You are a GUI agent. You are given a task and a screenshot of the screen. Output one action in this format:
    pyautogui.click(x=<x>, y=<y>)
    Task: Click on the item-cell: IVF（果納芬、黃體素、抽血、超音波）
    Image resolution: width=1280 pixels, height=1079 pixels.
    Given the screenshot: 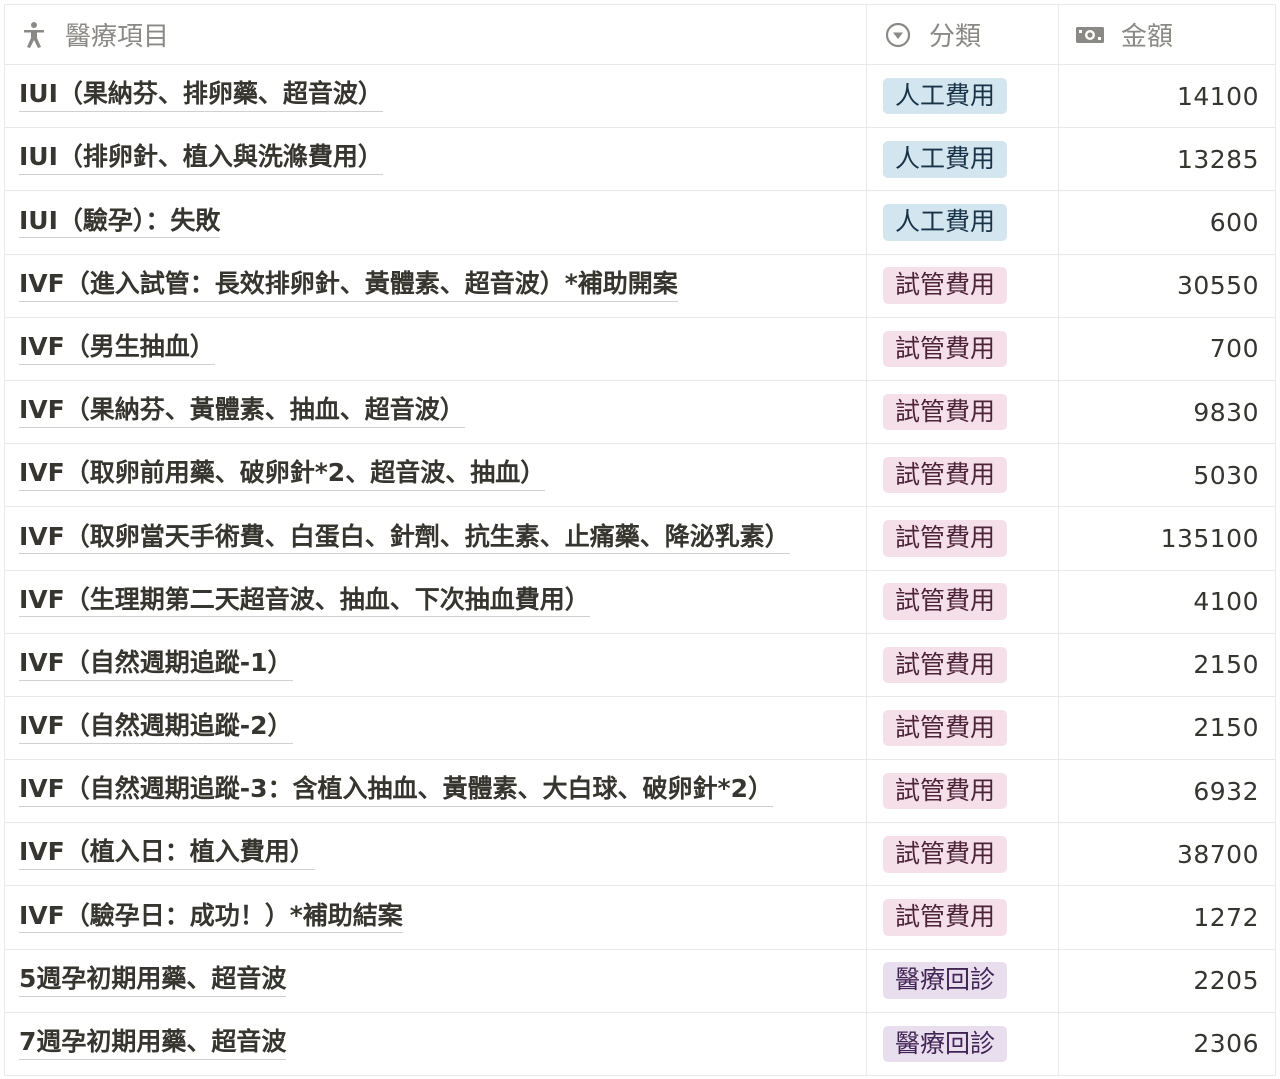 What is the action you would take?
    pyautogui.click(x=436, y=412)
    